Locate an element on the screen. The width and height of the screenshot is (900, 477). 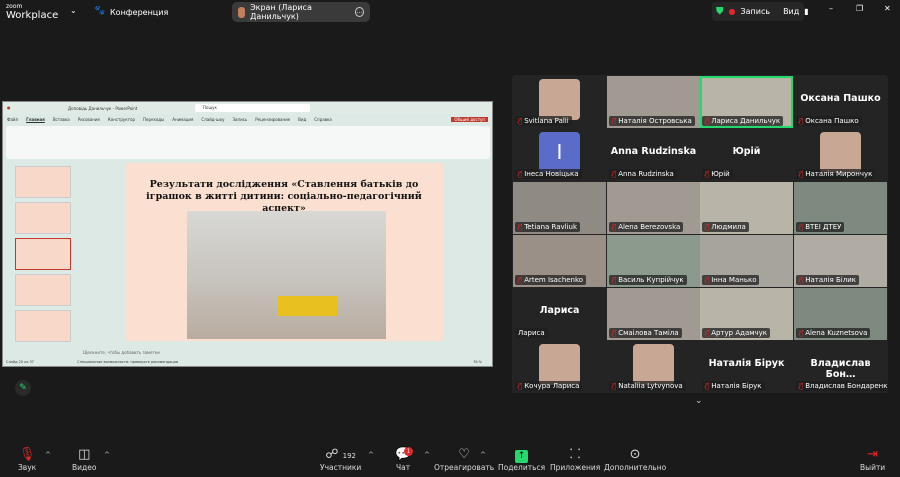
slide-counter: Слайд 20 из 37 is located at coordinates (20, 362).